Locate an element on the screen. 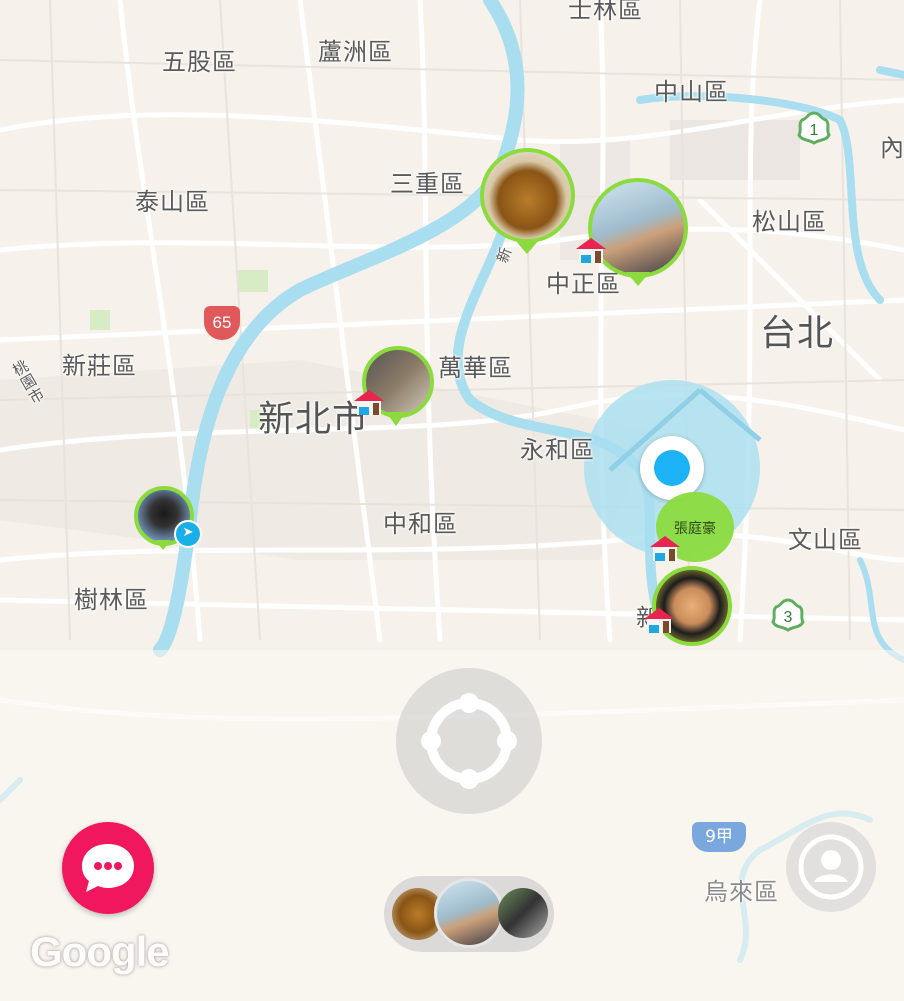 Image resolution: width=904 pixels, height=1001 pixels. route-9a-shield: 9甲 is located at coordinates (719, 837).